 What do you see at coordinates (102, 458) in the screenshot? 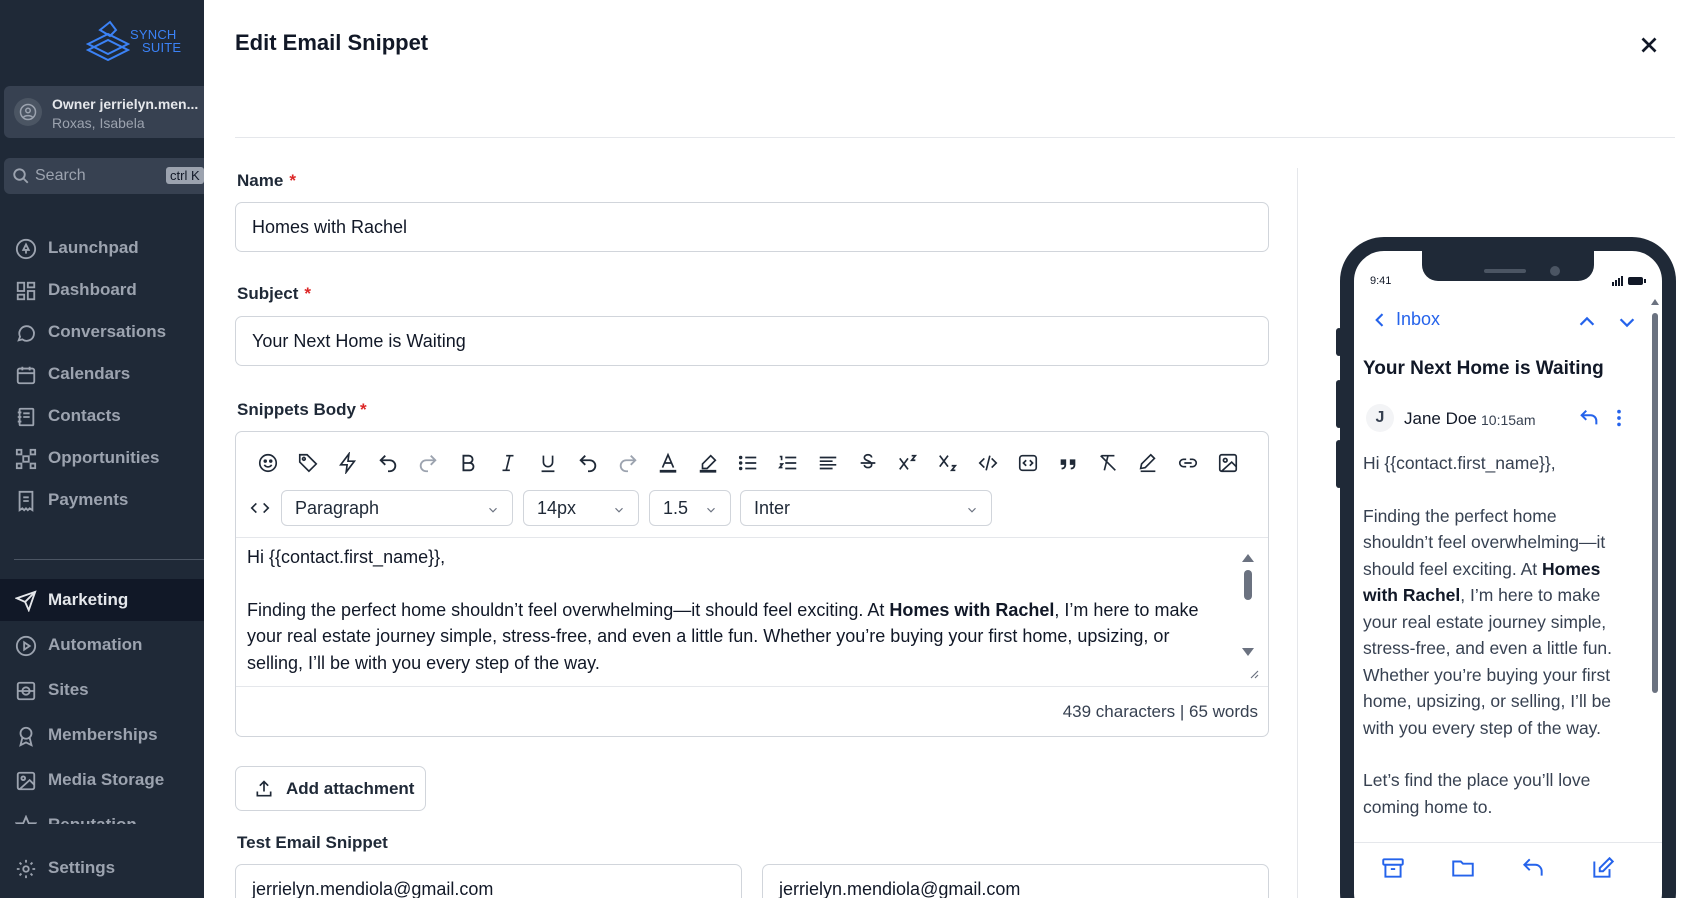
I see `sidebar-item-opportunities: Opportunities` at bounding box center [102, 458].